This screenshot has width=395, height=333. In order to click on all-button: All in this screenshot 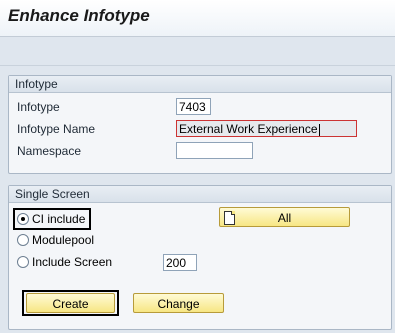, I will do `click(284, 217)`.